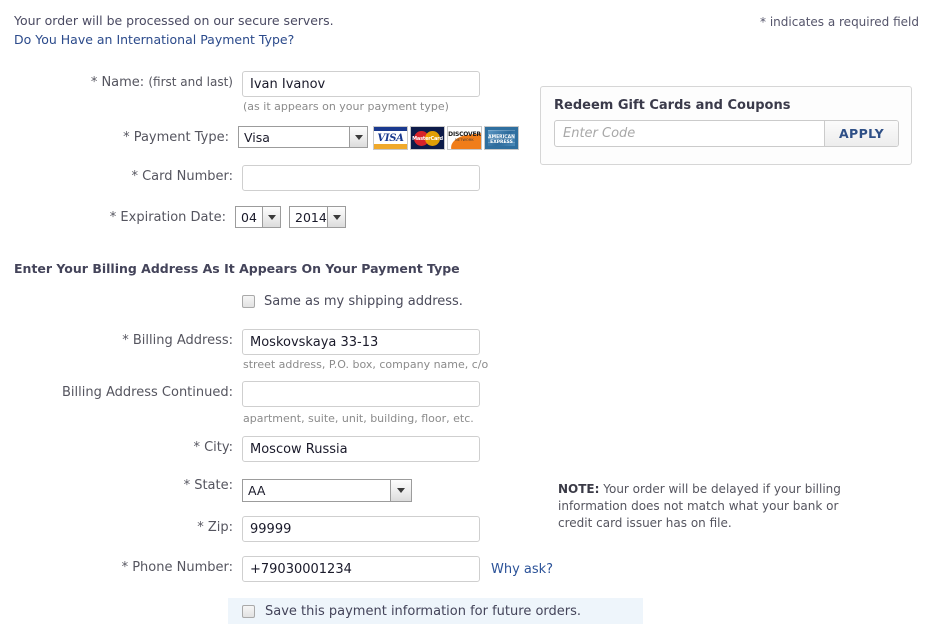  I want to click on expiration-month-value: 04, so click(249, 217).